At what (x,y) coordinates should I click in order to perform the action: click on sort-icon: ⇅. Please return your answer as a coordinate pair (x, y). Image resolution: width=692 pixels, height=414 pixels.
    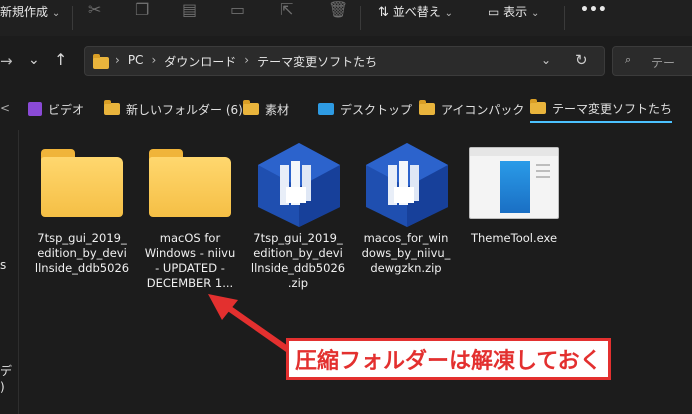
    Looking at the image, I should click on (383, 12).